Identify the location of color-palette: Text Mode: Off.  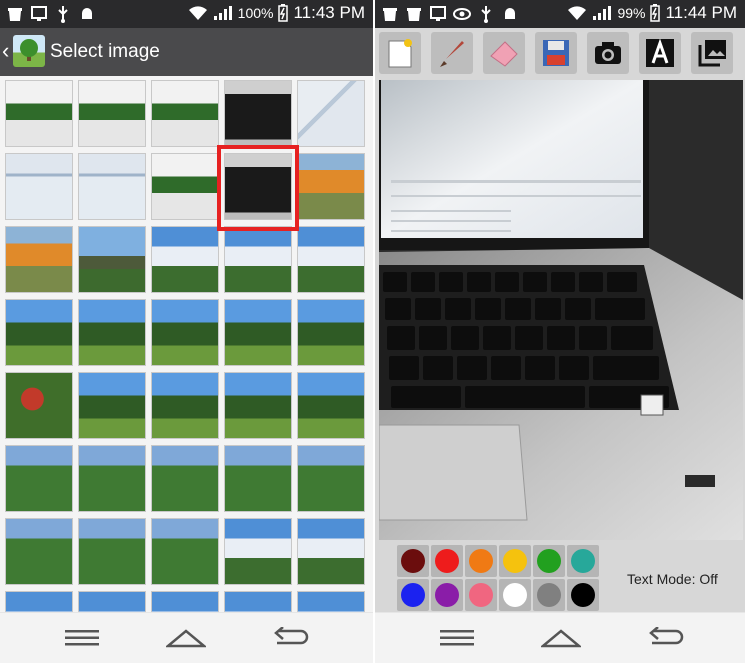
(560, 576).